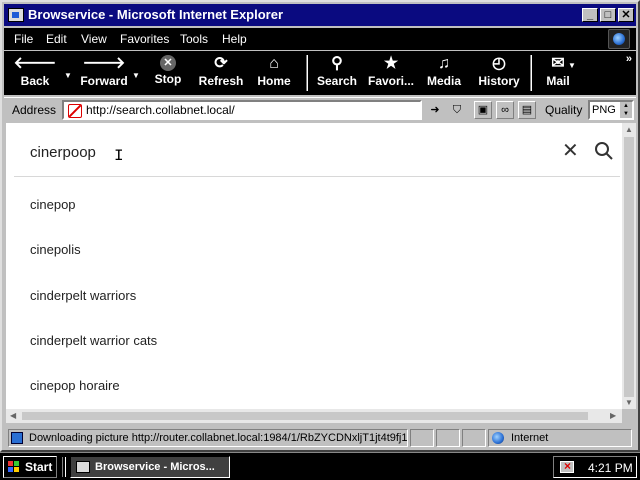  I want to click on horizontal-scrollbar: ◀ ▶, so click(314, 416).